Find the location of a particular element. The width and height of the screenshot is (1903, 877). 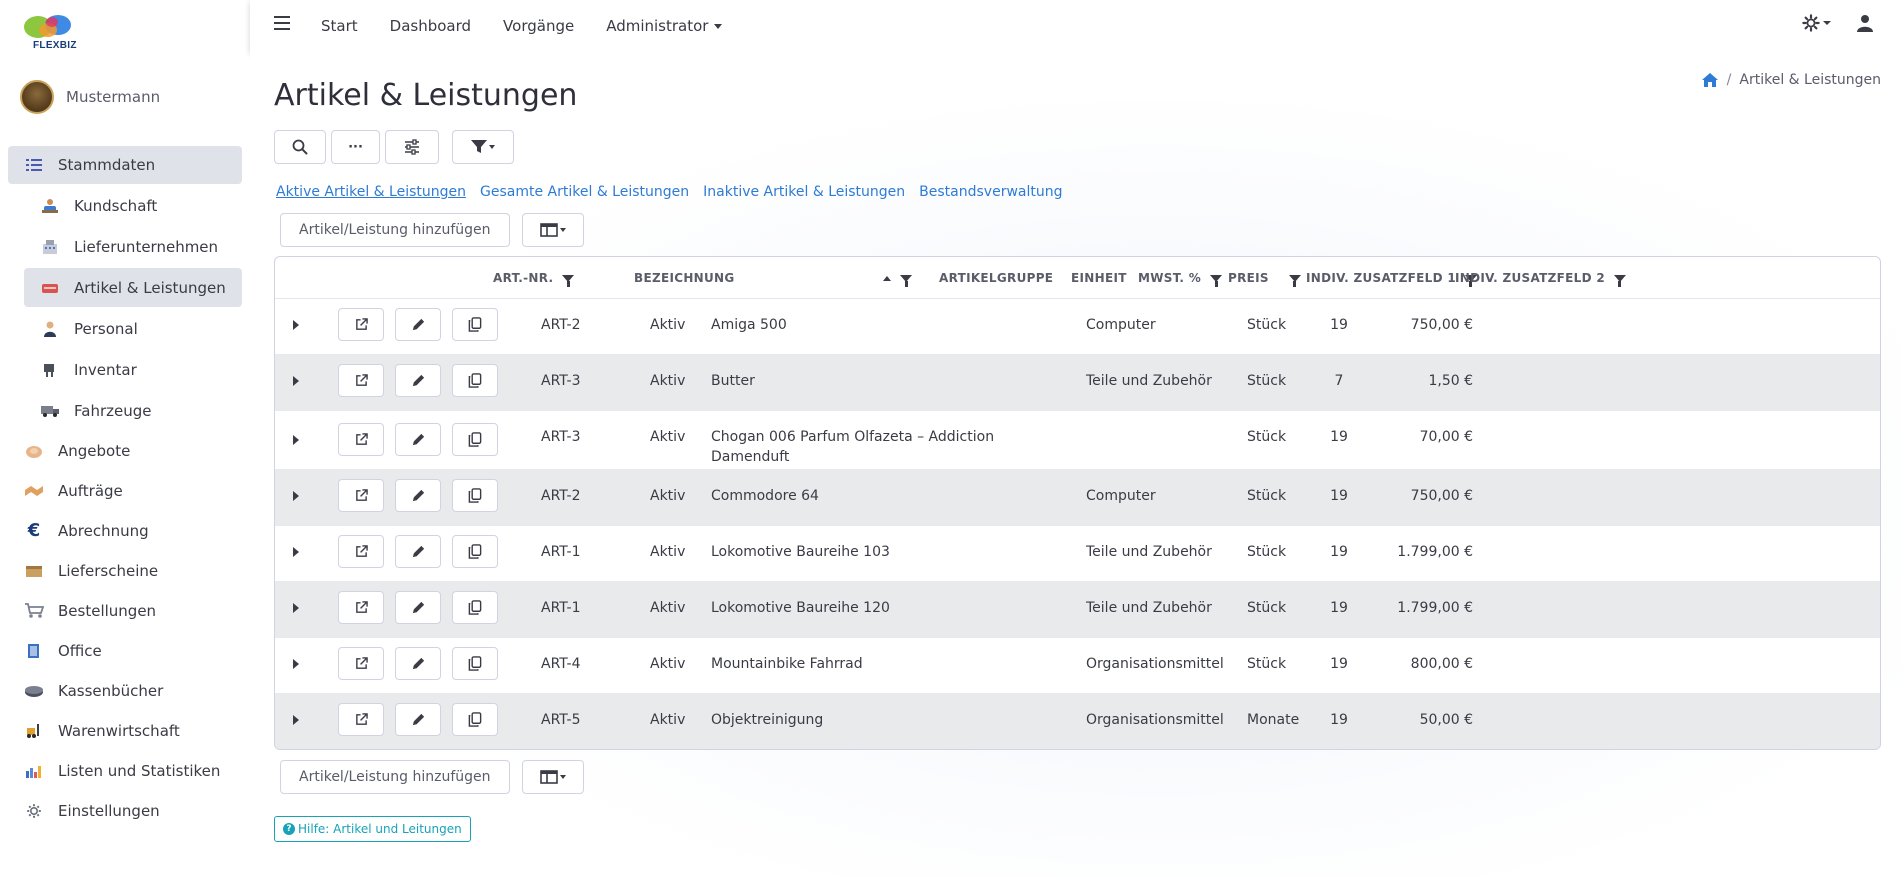

col-einheit: Einheit is located at coordinates (1099, 278).